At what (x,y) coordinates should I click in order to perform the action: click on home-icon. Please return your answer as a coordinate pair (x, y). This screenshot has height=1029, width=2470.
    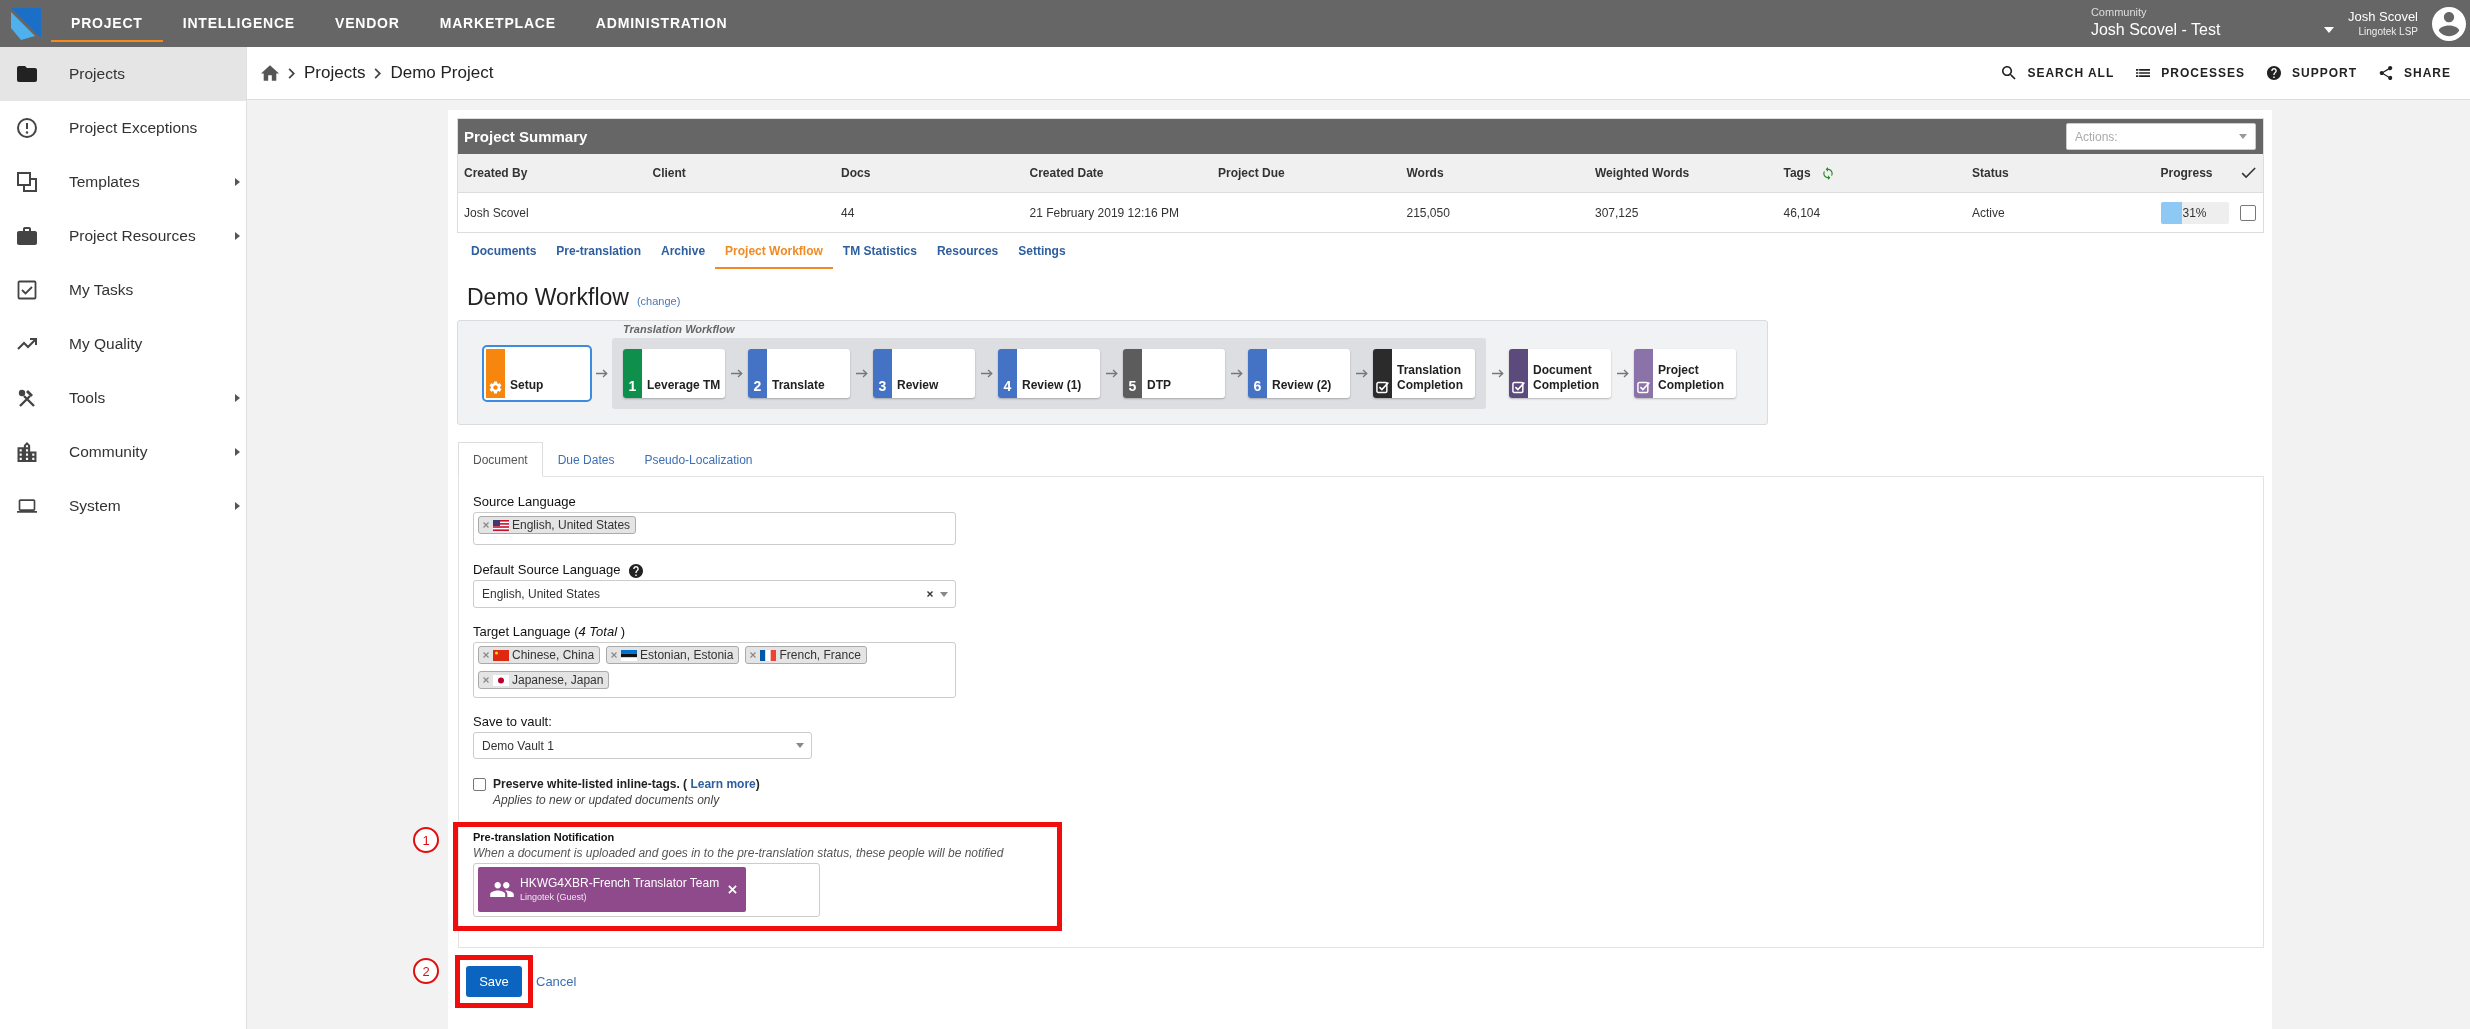
    Looking at the image, I should click on (270, 73).